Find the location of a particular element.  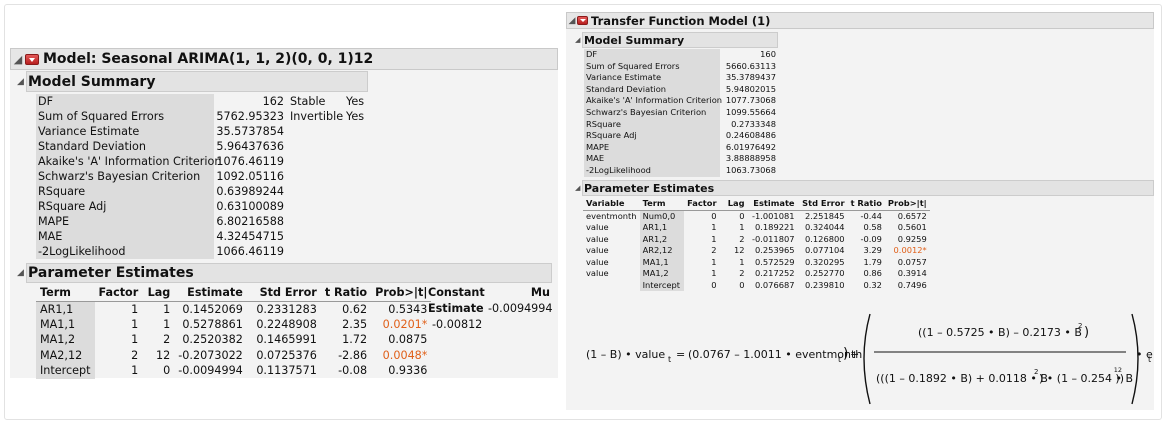

column-header: Variable is located at coordinates (611, 204).